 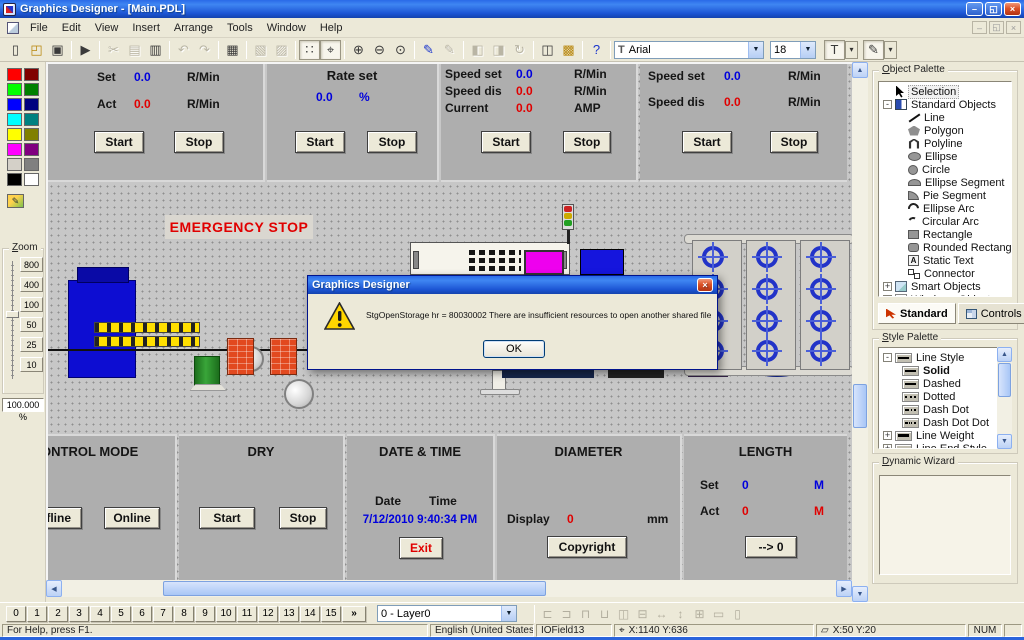 What do you see at coordinates (268, 613) in the screenshot?
I see `layer-tab-12: 12` at bounding box center [268, 613].